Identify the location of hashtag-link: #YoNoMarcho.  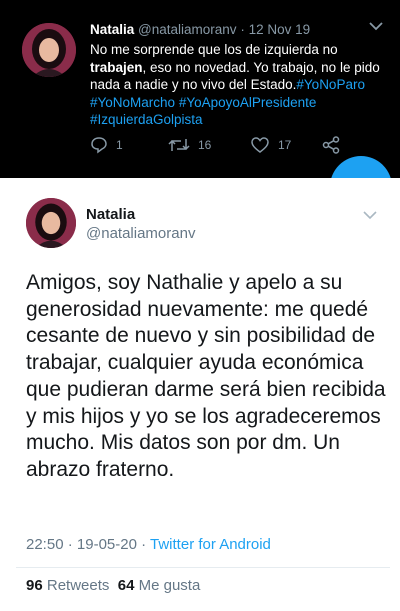
(132, 102).